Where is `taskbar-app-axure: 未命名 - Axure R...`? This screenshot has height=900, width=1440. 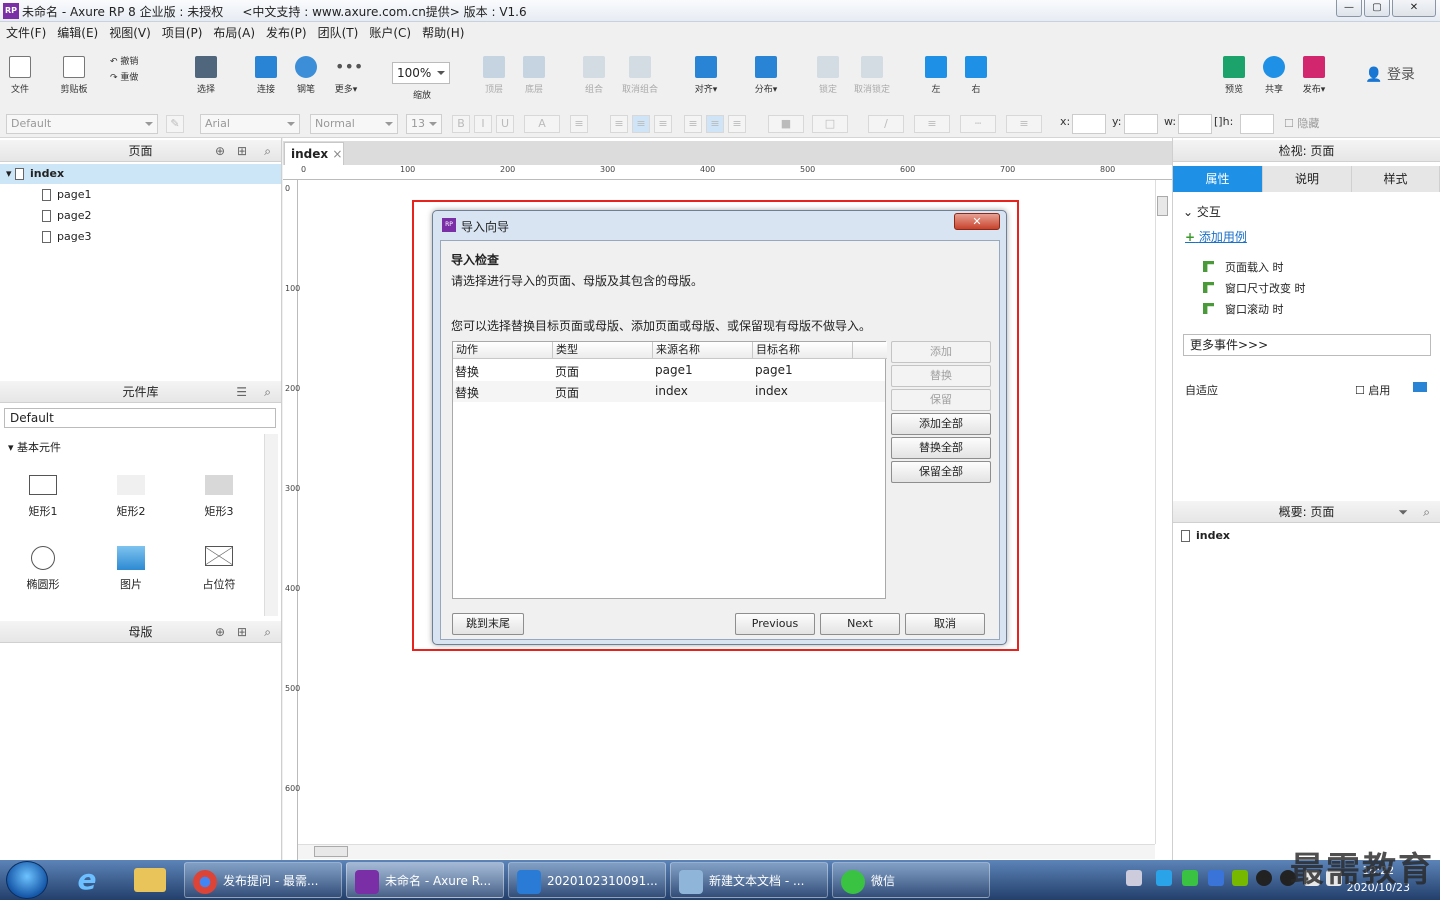
taskbar-app-axure: 未命名 - Axure R... is located at coordinates (425, 880).